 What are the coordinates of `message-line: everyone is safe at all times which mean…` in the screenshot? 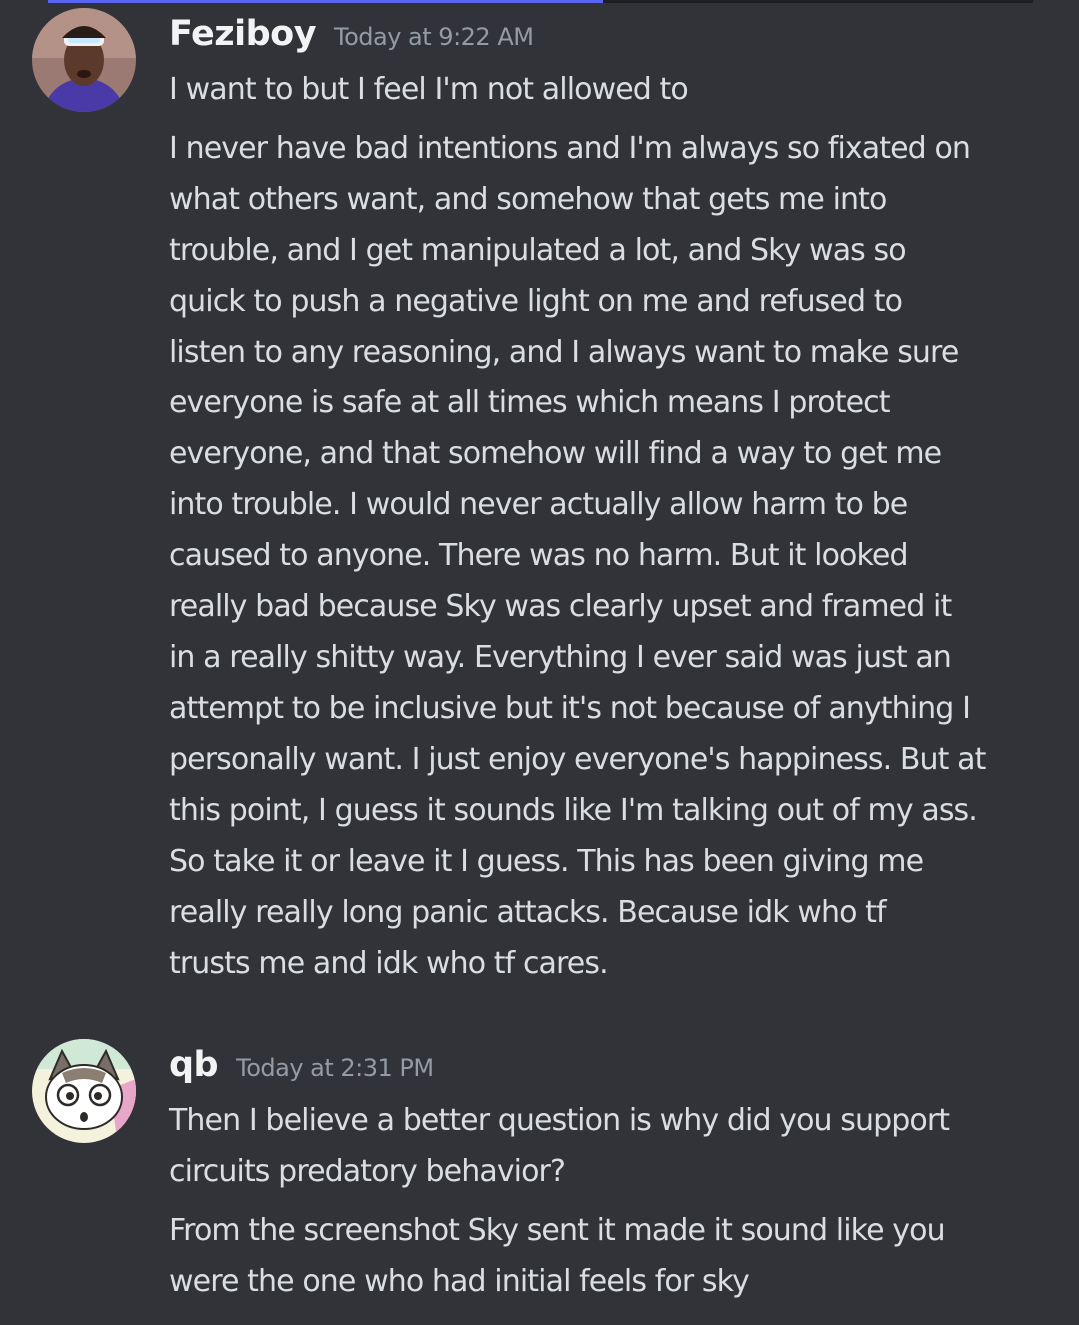 It's located at (530, 402).